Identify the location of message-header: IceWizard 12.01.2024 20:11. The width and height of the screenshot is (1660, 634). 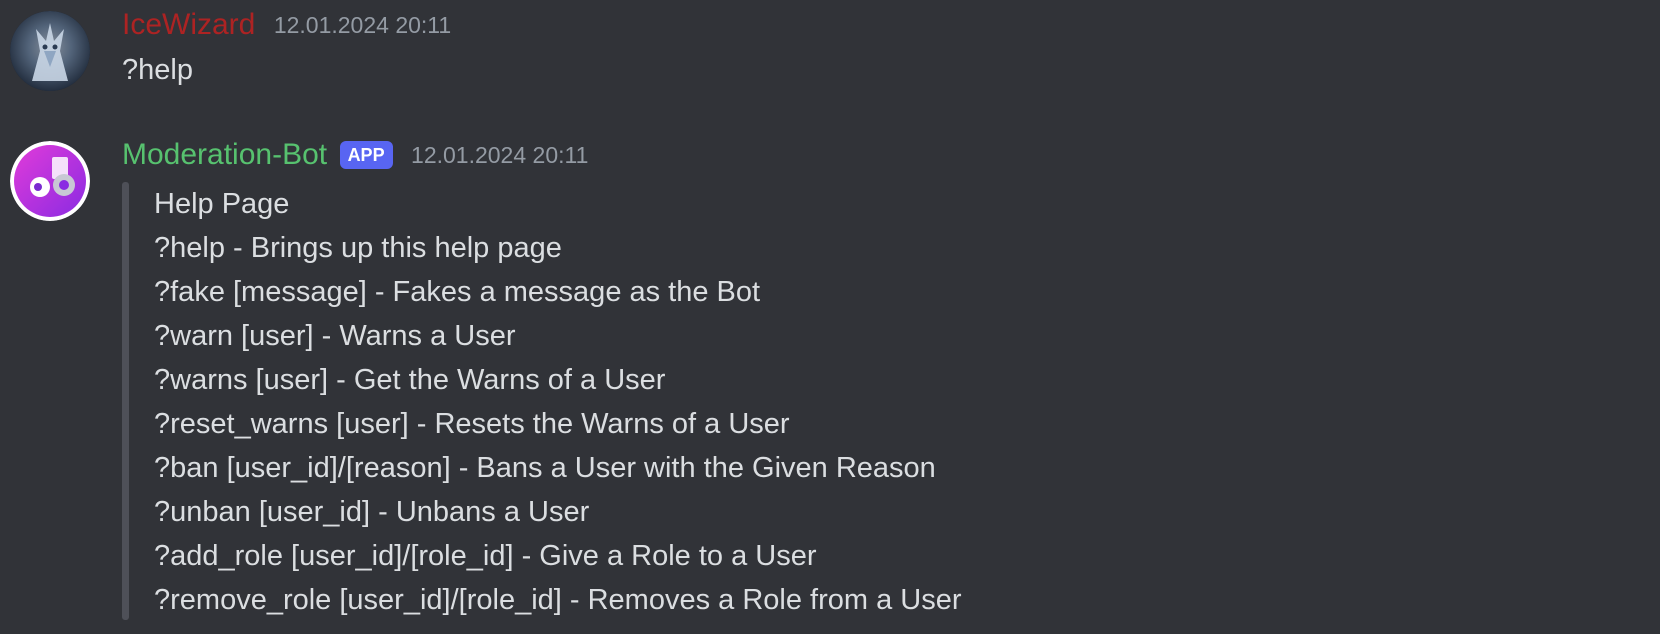
(286, 28).